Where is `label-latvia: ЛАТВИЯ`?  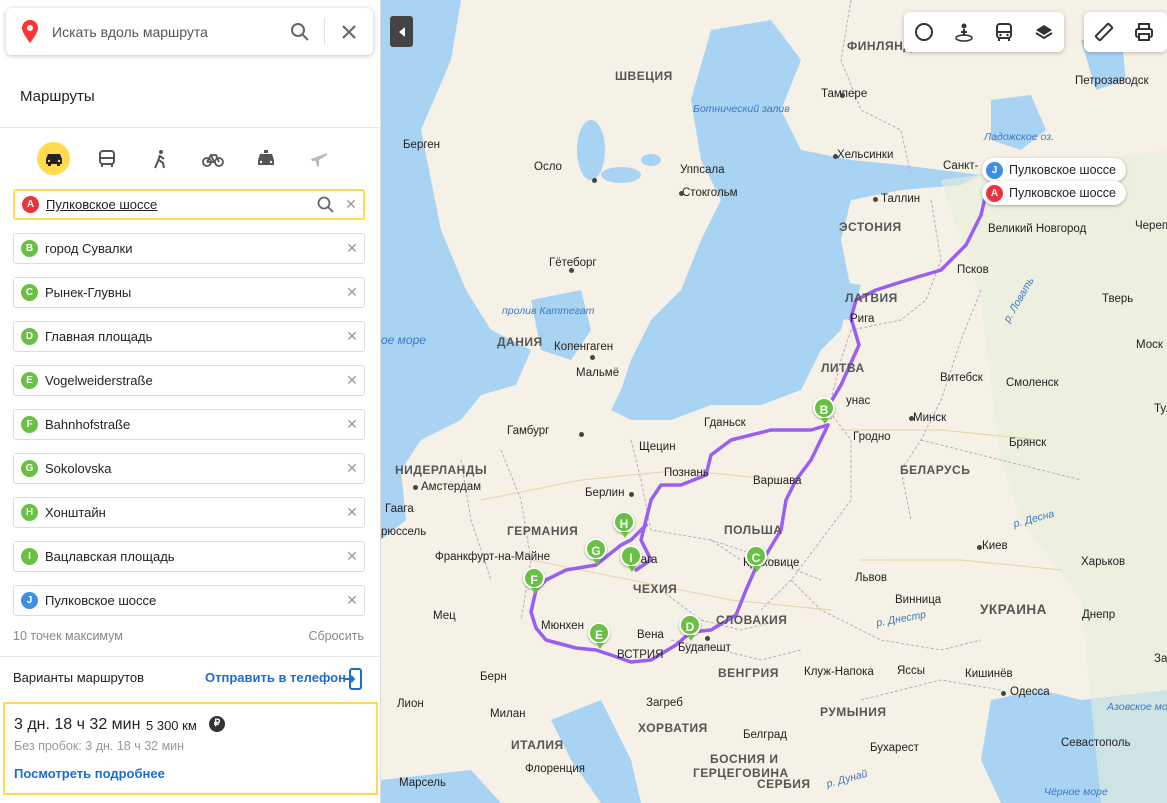
label-latvia: ЛАТВИЯ is located at coordinates (871, 298).